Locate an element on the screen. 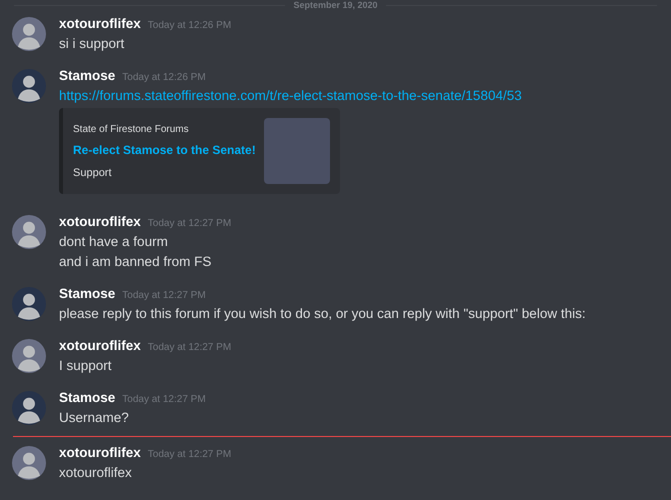 Image resolution: width=671 pixels, height=500 pixels. embed-title-link: Re-elect Stamose to the Senate! is located at coordinates (164, 149).